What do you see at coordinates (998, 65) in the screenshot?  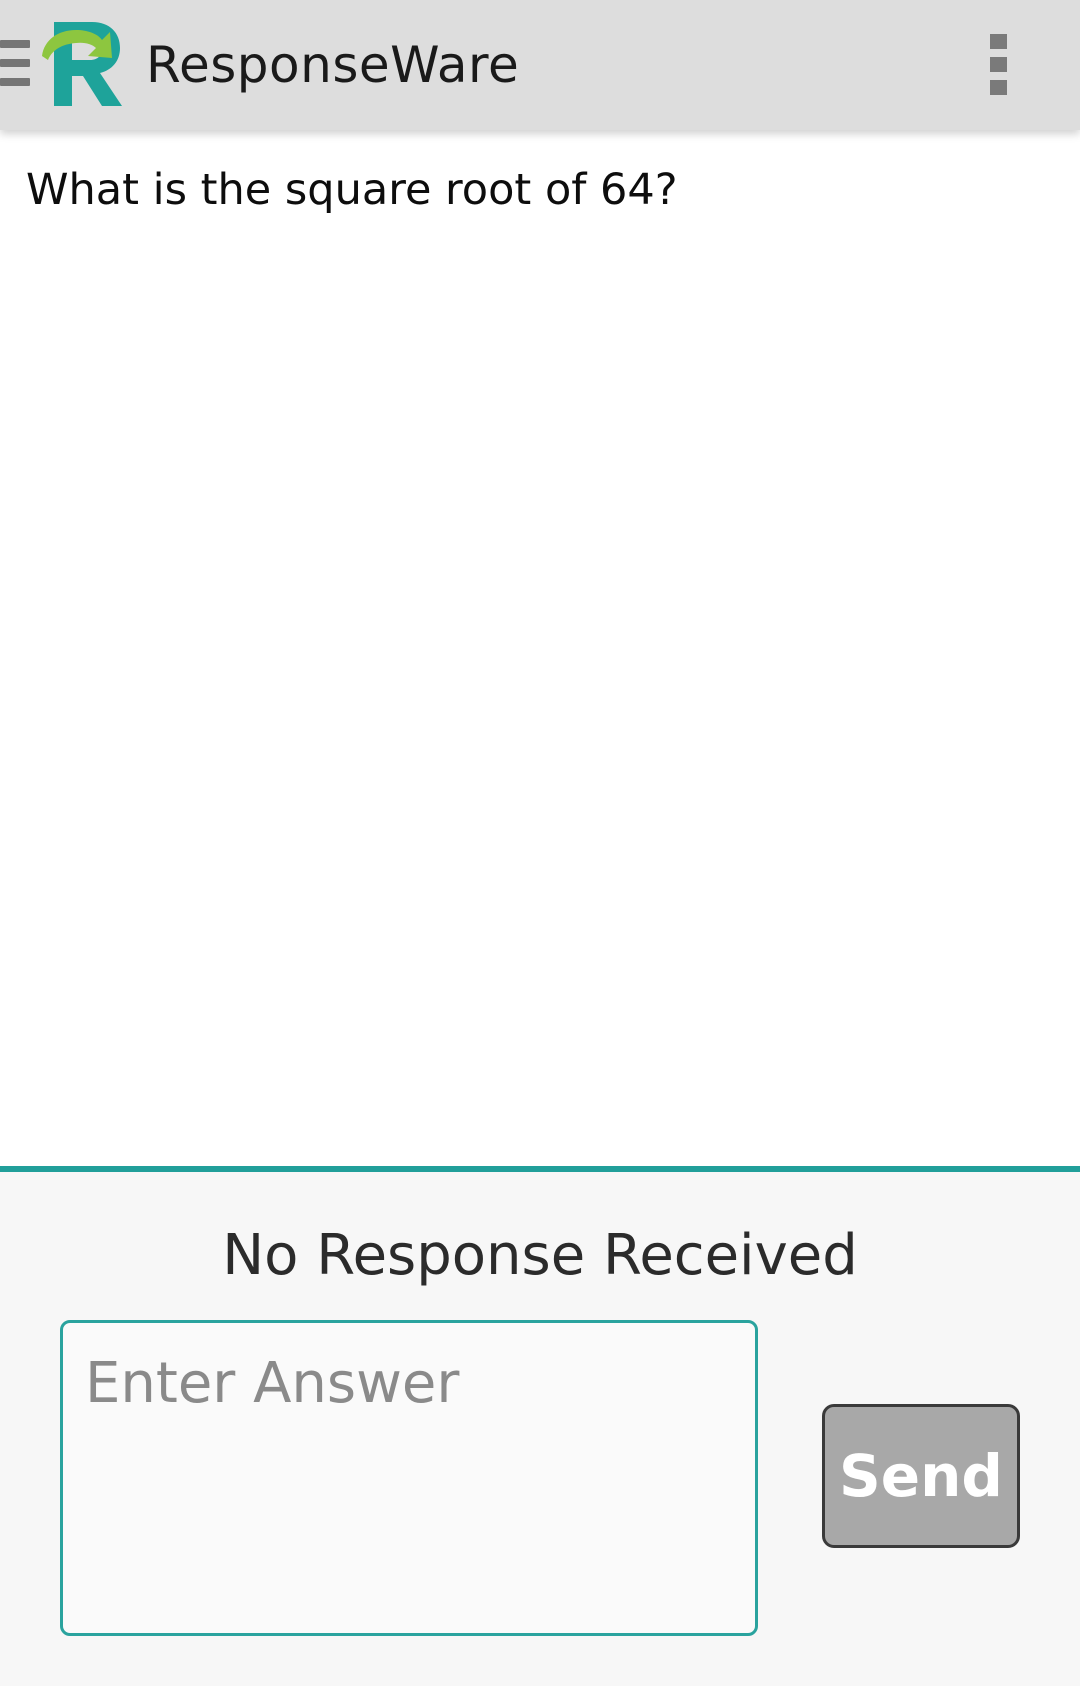 I see `three-dot-overflow-icon` at bounding box center [998, 65].